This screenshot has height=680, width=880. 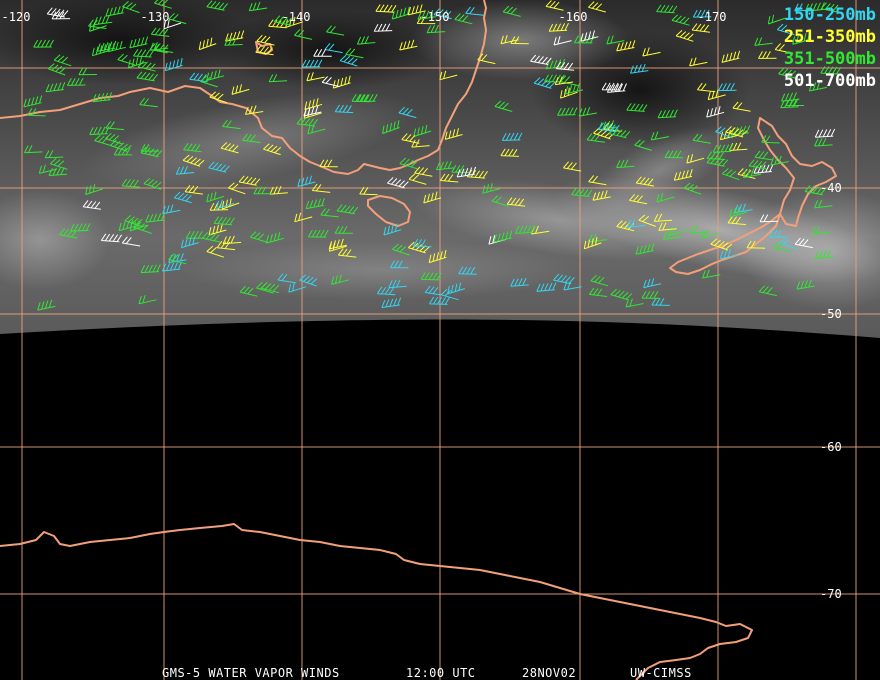 What do you see at coordinates (831, 594) in the screenshot?
I see `lat-label: -70` at bounding box center [831, 594].